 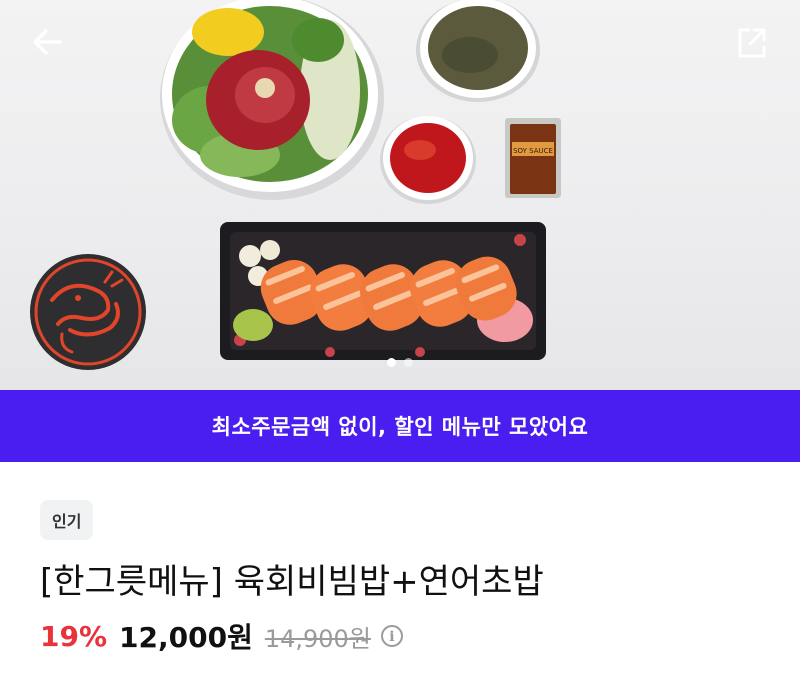 I want to click on promo-banner-text: 최소주문금액 없이, 할인 메뉴만 모았어요, so click(x=400, y=427).